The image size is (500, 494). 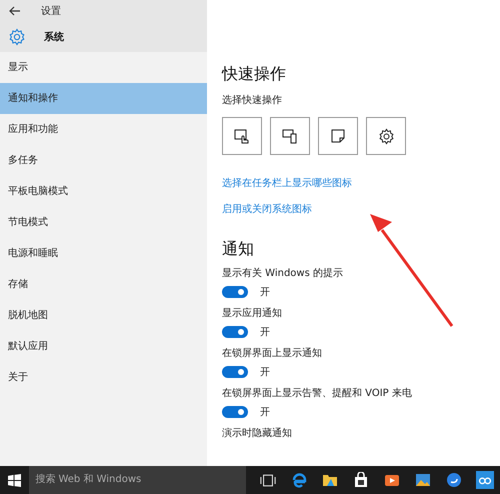 What do you see at coordinates (54, 37) in the screenshot?
I see `section-title: 系统` at bounding box center [54, 37].